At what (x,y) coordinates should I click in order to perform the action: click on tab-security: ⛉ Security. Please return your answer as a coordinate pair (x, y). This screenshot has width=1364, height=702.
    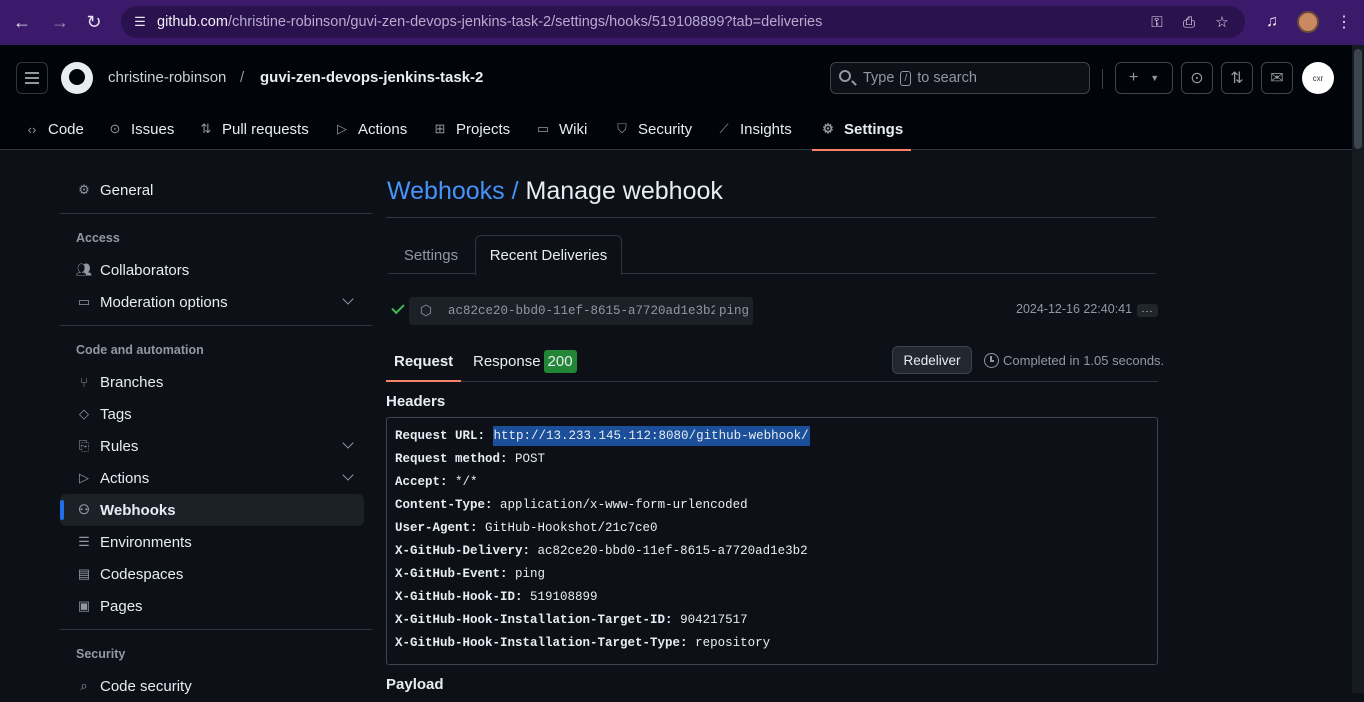
    Looking at the image, I should click on (653, 129).